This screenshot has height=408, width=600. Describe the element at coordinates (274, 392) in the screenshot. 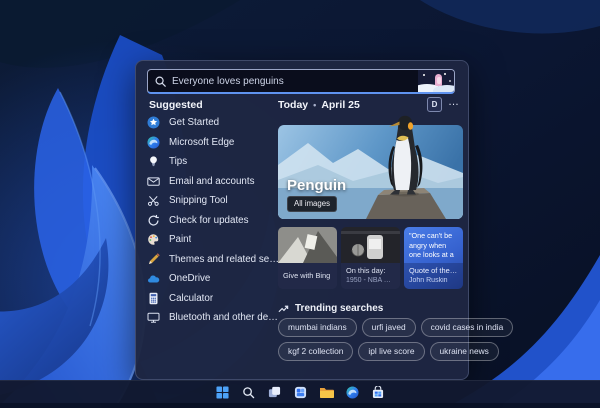

I see `task-view-icon` at that location.